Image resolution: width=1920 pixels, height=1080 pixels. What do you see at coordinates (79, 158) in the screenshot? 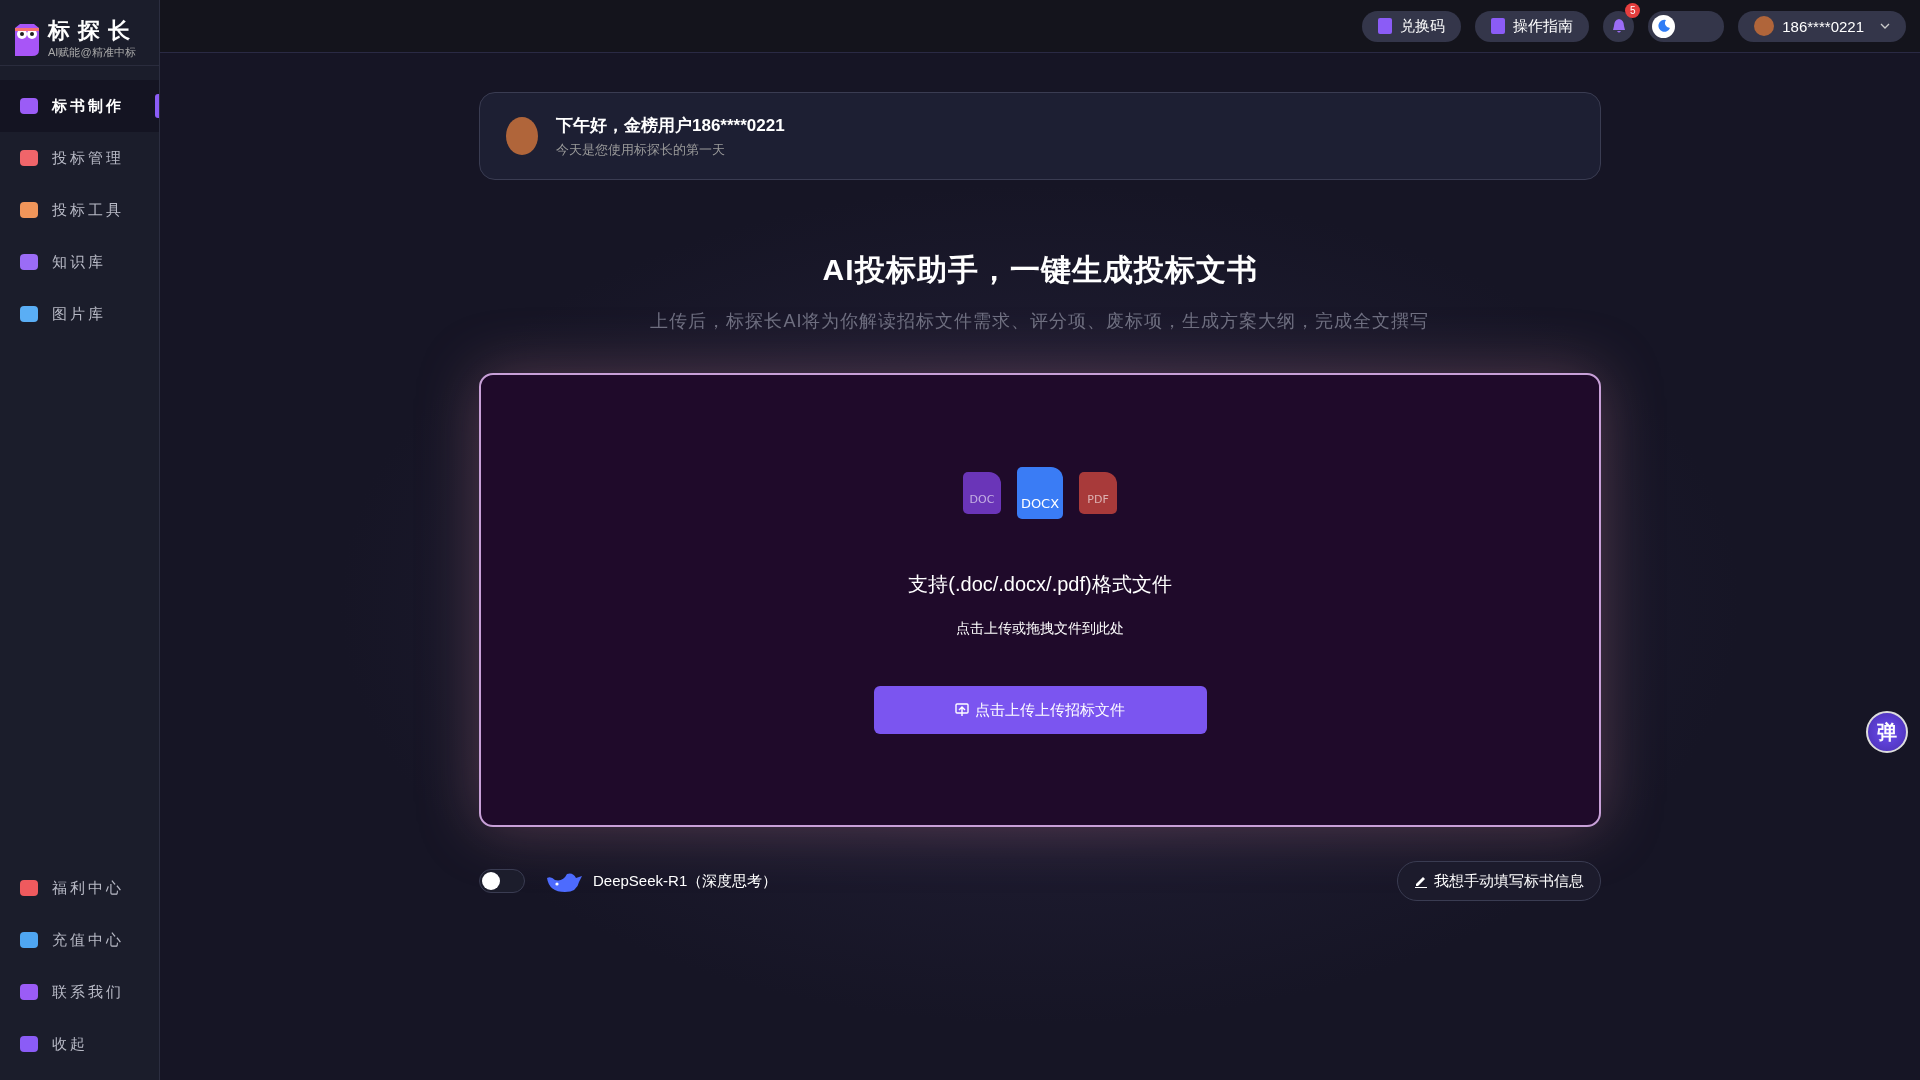
I see `sidebar-item: 投标管理` at bounding box center [79, 158].